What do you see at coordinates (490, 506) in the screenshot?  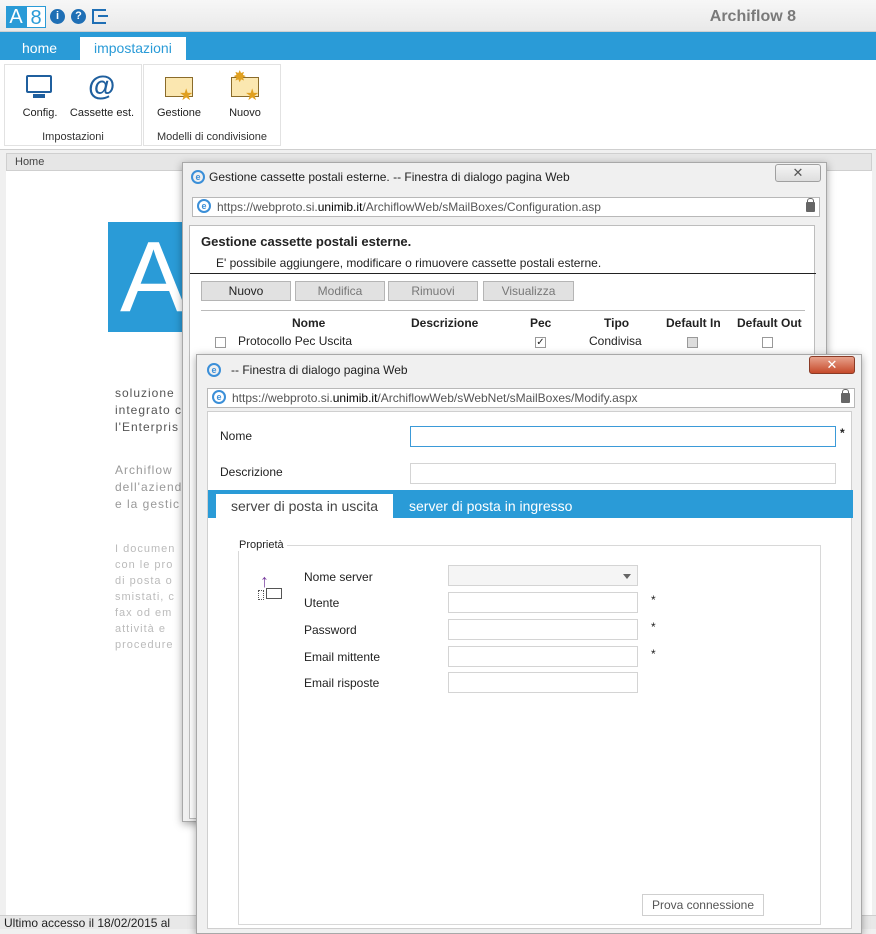 I see `tab-posta-ingresso: server di posta in ingresso` at bounding box center [490, 506].